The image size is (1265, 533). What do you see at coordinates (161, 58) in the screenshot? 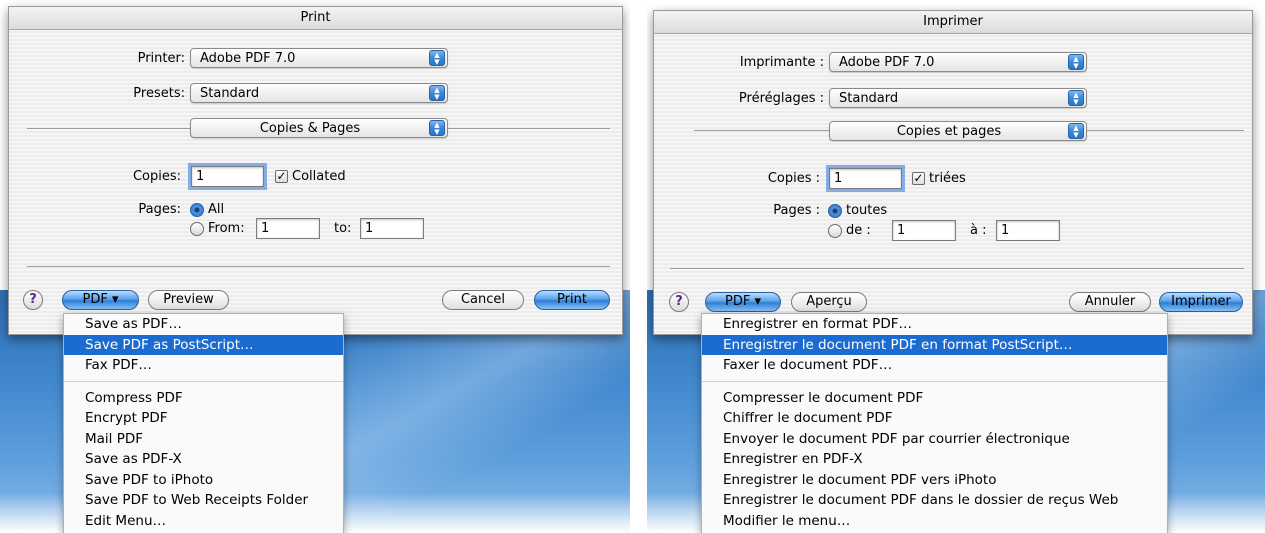
I see `printer-label: Printer:` at bounding box center [161, 58].